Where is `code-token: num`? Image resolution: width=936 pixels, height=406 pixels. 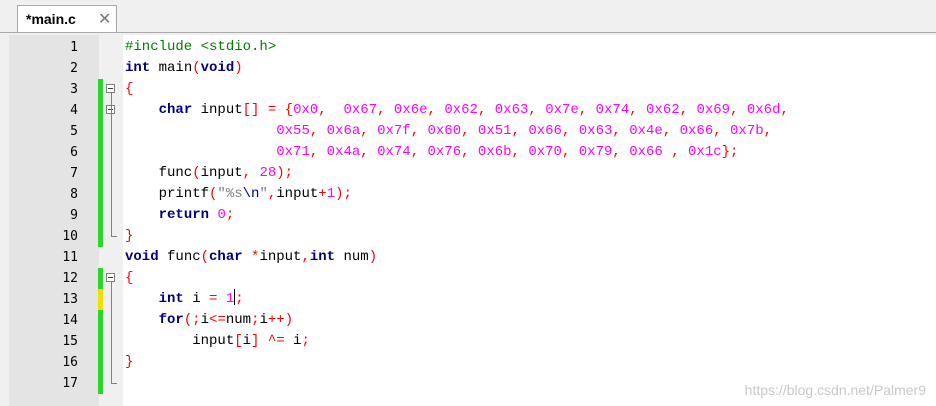 code-token: num is located at coordinates (352, 257).